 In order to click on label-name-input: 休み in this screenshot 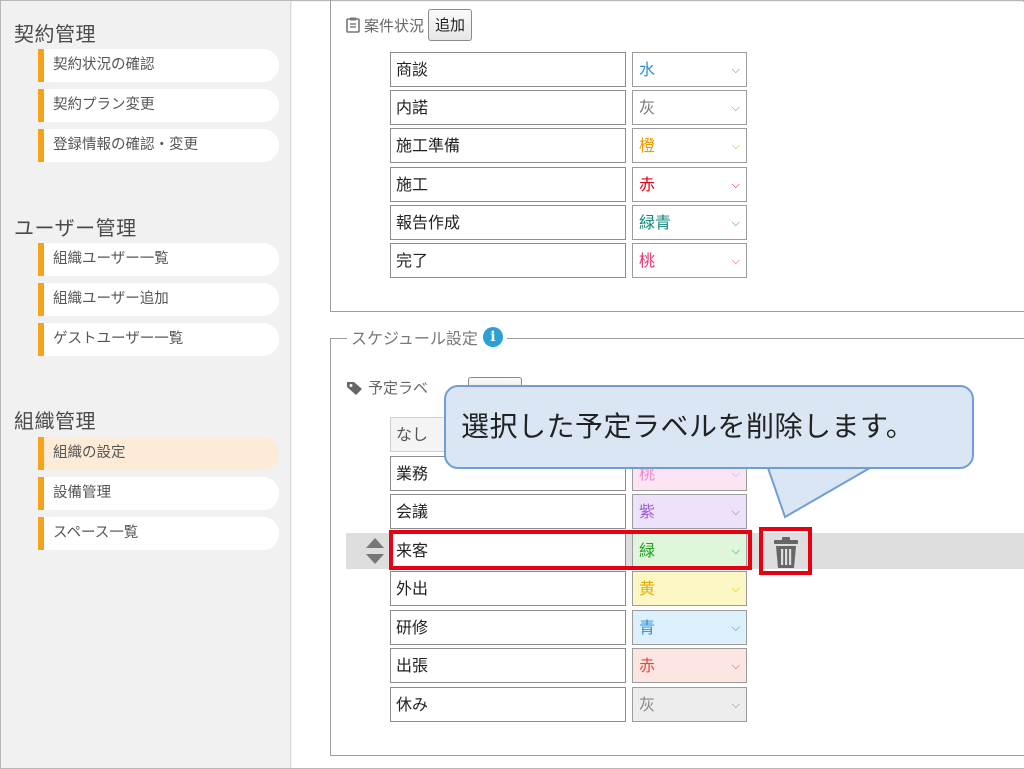, I will do `click(508, 704)`.